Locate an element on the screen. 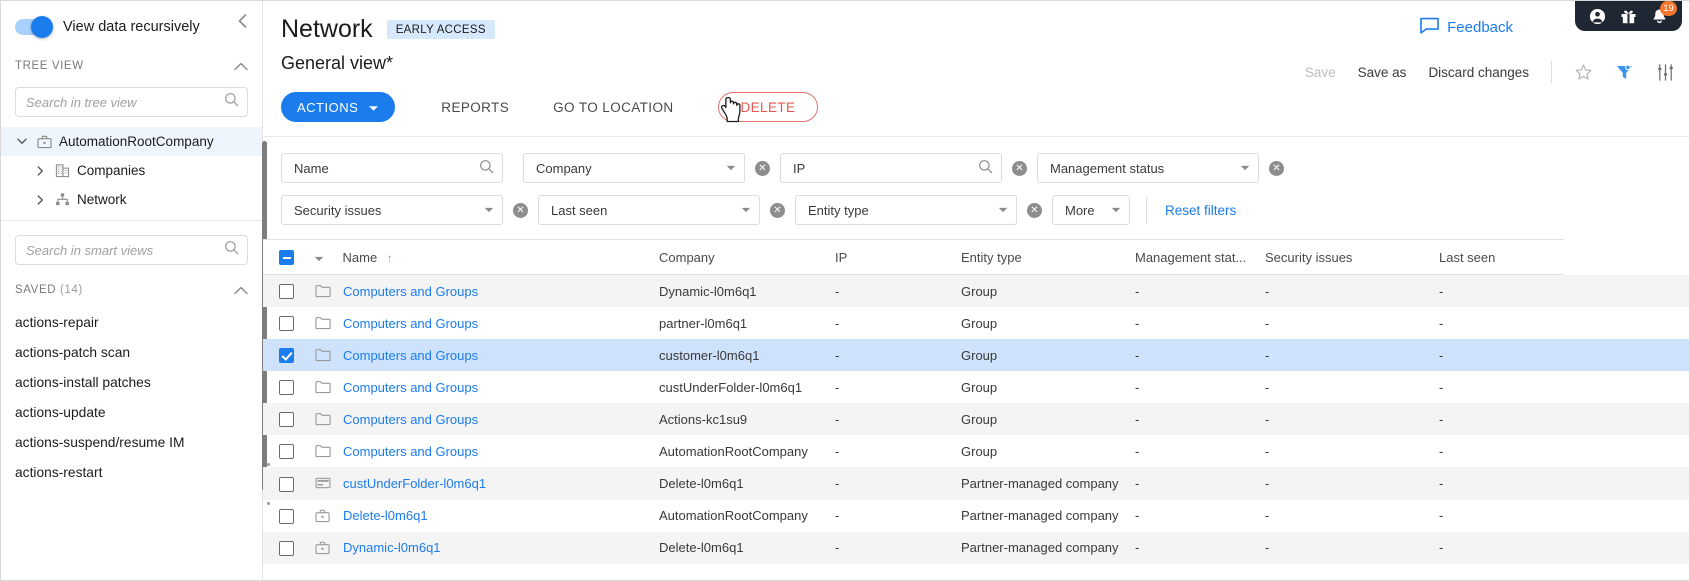  entity-name-link: custUnderFolder-l0m6q1 is located at coordinates (414, 483).